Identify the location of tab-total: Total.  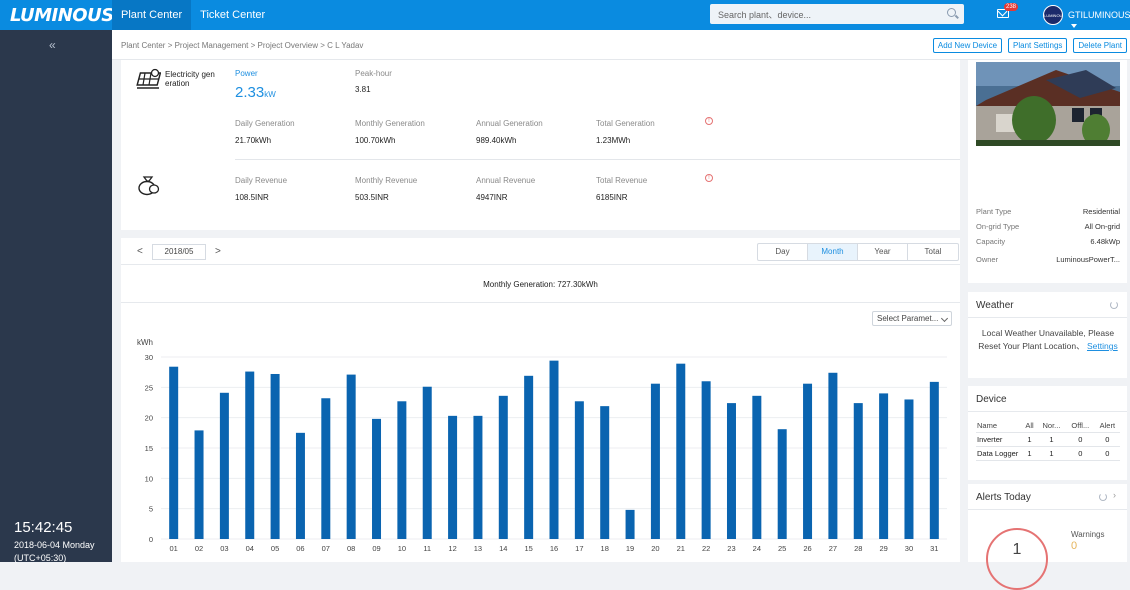
(933, 252).